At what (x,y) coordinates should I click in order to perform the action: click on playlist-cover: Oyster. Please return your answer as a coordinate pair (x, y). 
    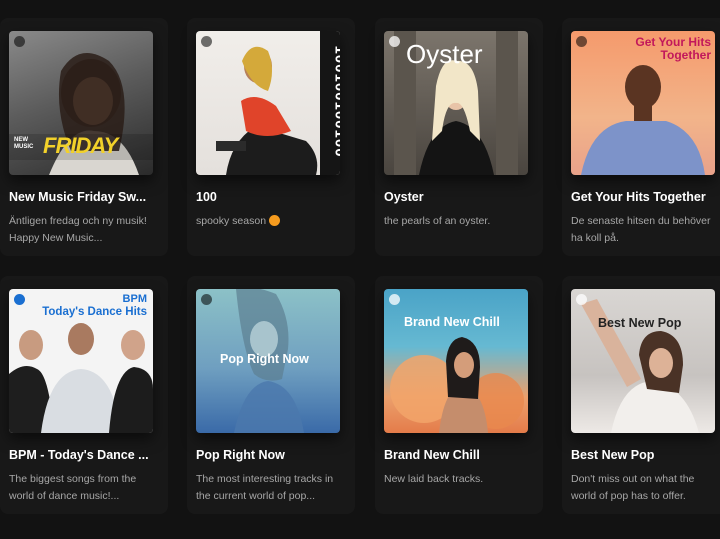
    Looking at the image, I should click on (456, 103).